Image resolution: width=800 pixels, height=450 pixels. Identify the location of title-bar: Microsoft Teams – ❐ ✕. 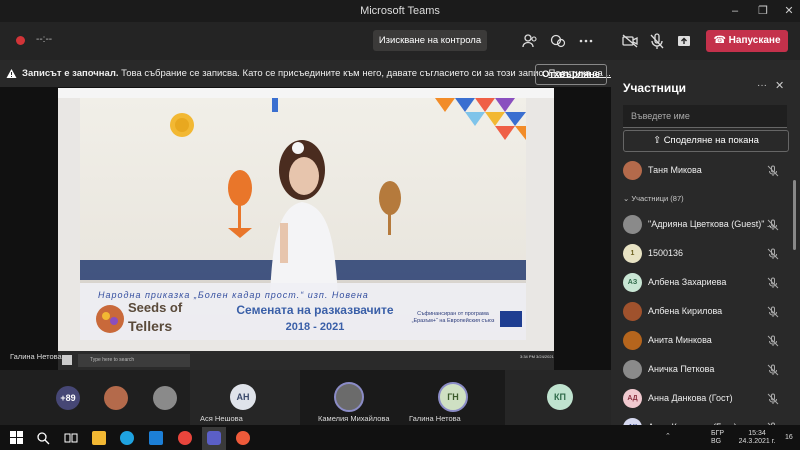
(400, 11).